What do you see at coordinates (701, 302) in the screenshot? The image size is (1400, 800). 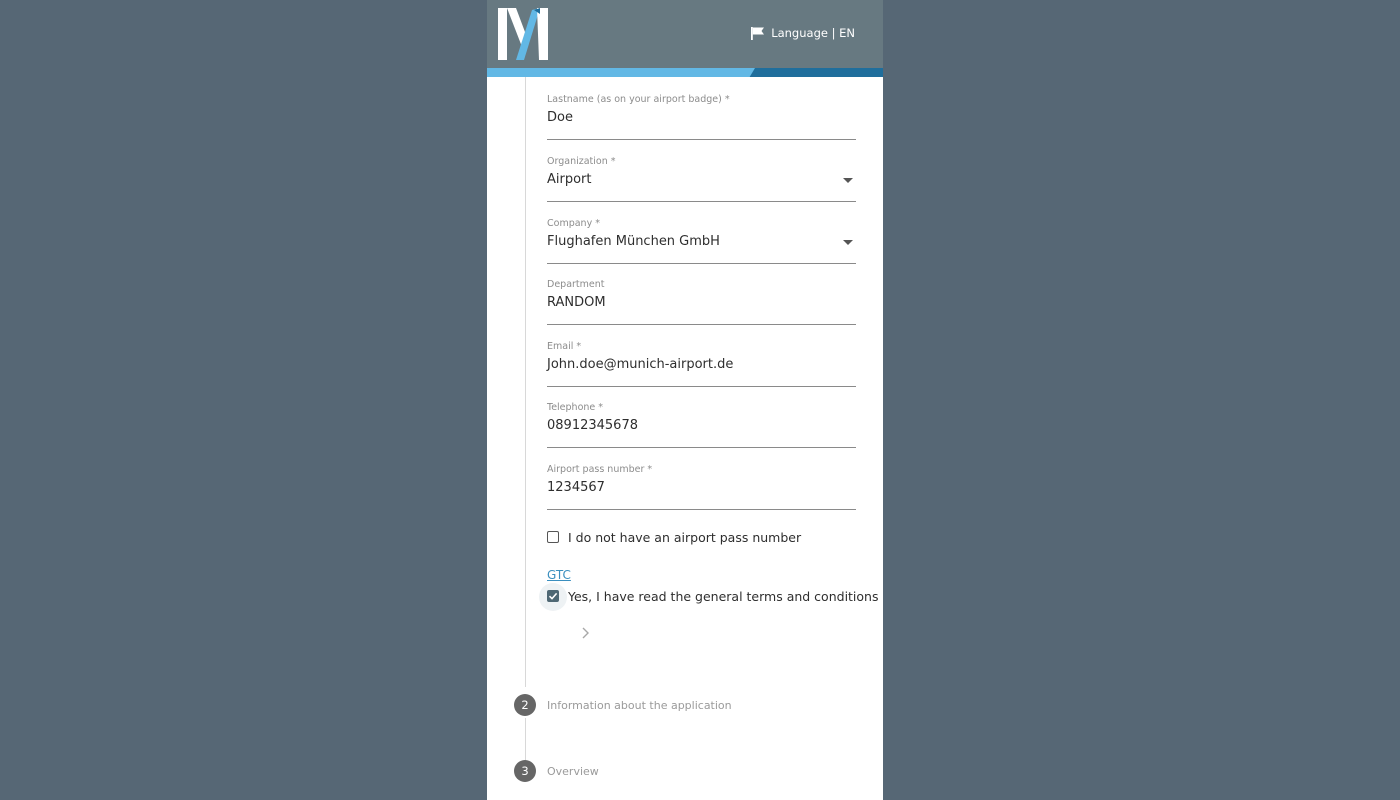 I see `department-field: Department RANDOM` at bounding box center [701, 302].